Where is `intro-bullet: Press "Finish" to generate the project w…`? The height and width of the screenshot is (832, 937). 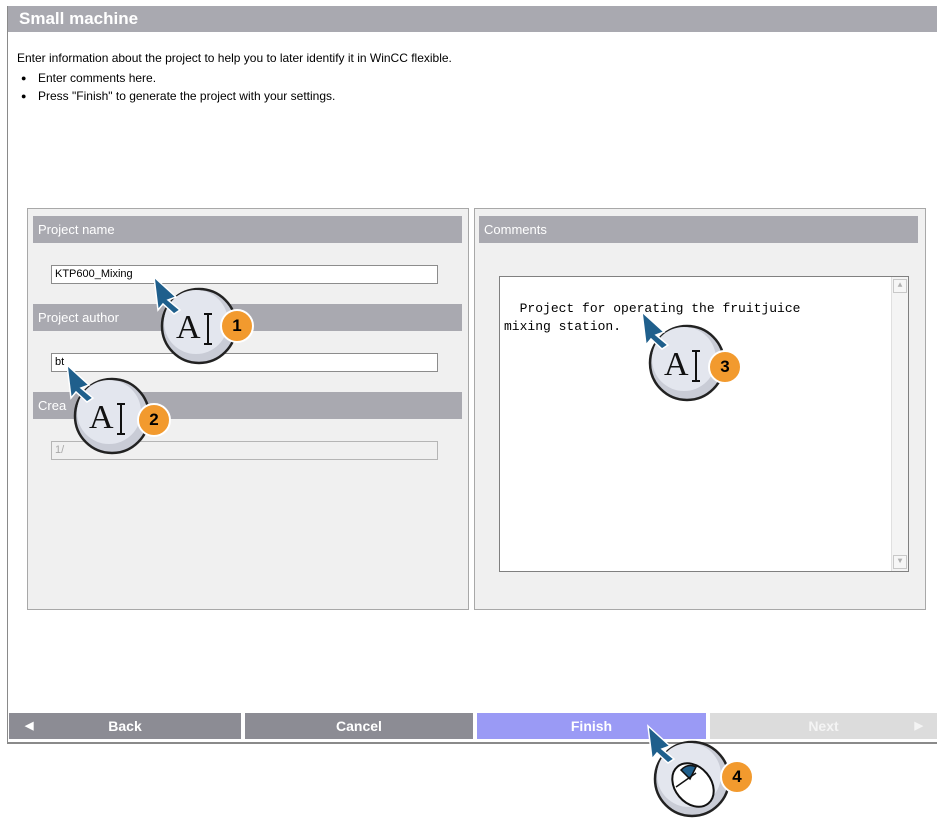
intro-bullet: Press "Finish" to generate the project w… is located at coordinates (234, 96).